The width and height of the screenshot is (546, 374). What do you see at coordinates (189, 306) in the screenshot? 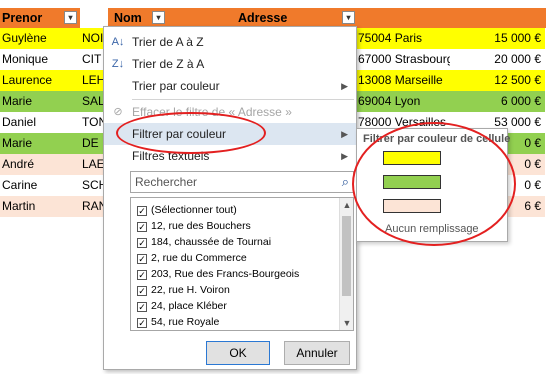
I see `list-item-label: 24, place Kléber` at bounding box center [189, 306].